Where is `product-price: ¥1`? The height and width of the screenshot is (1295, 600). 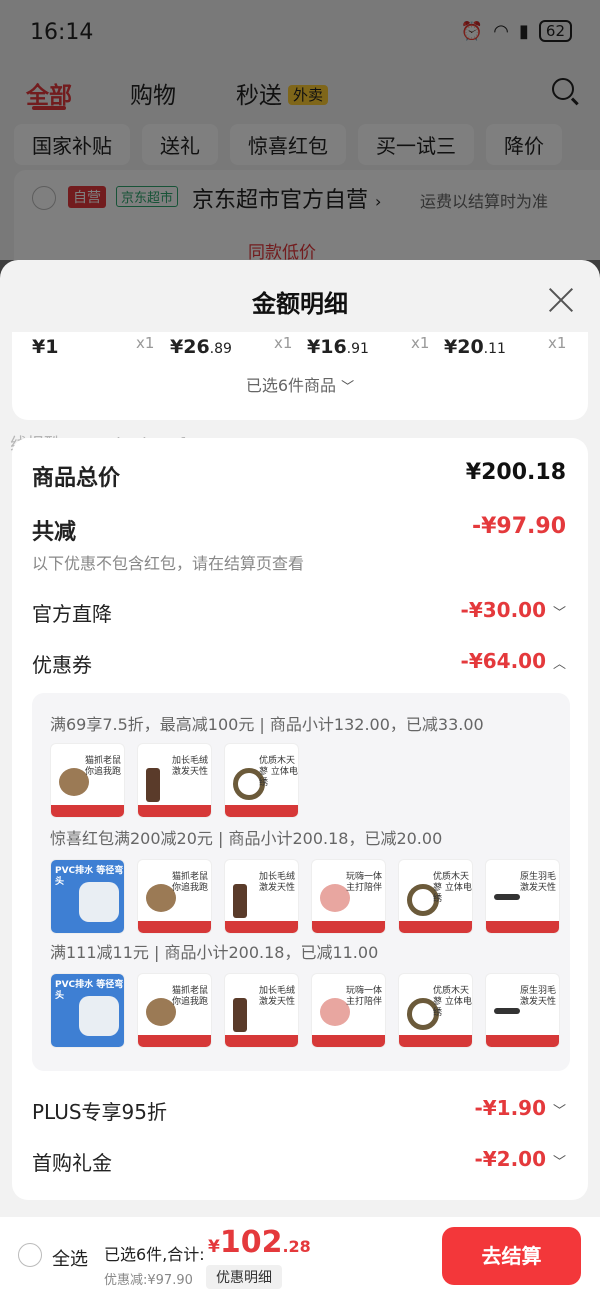 product-price: ¥1 is located at coordinates (45, 347).